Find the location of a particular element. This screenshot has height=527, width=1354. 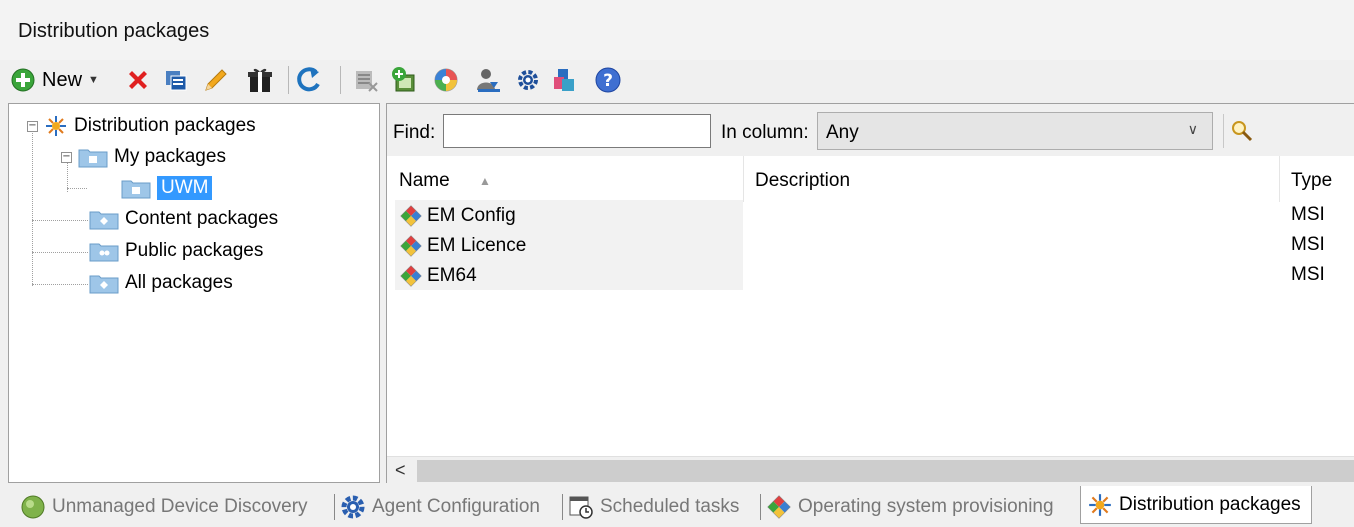

find-bar: Find: In column: Any ∨ is located at coordinates (870, 130).